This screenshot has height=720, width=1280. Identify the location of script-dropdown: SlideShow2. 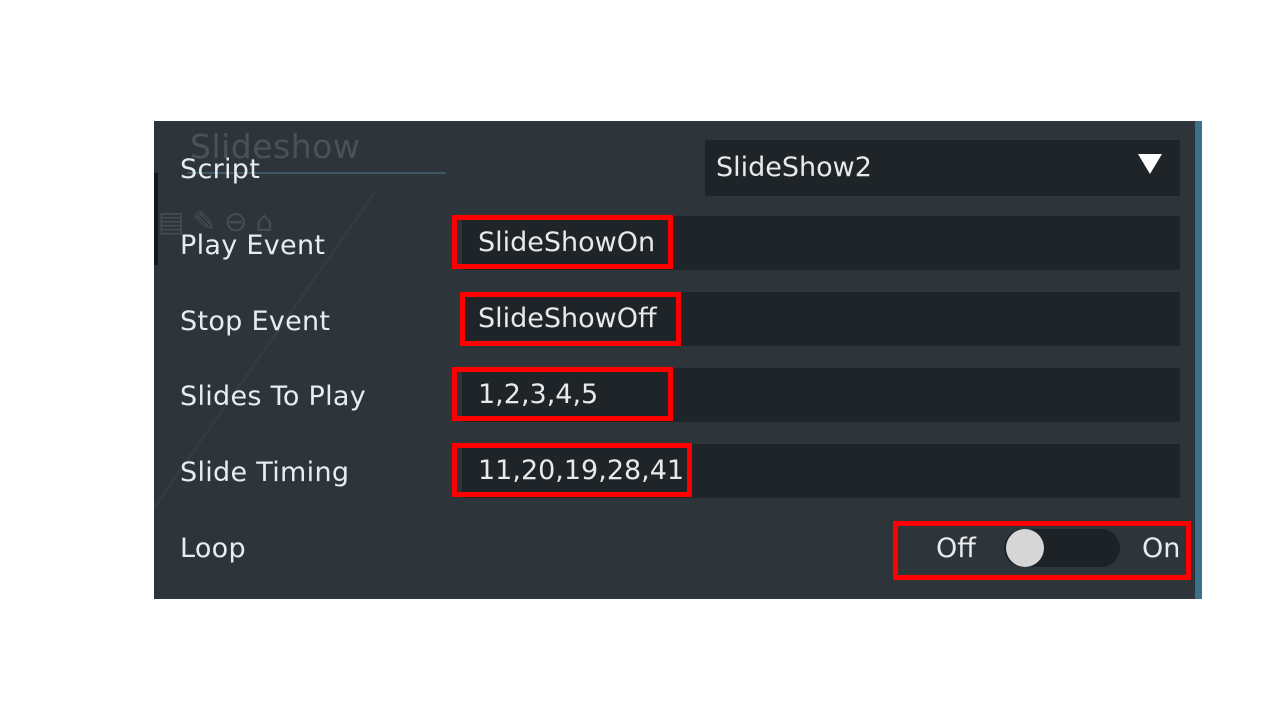
(942, 168).